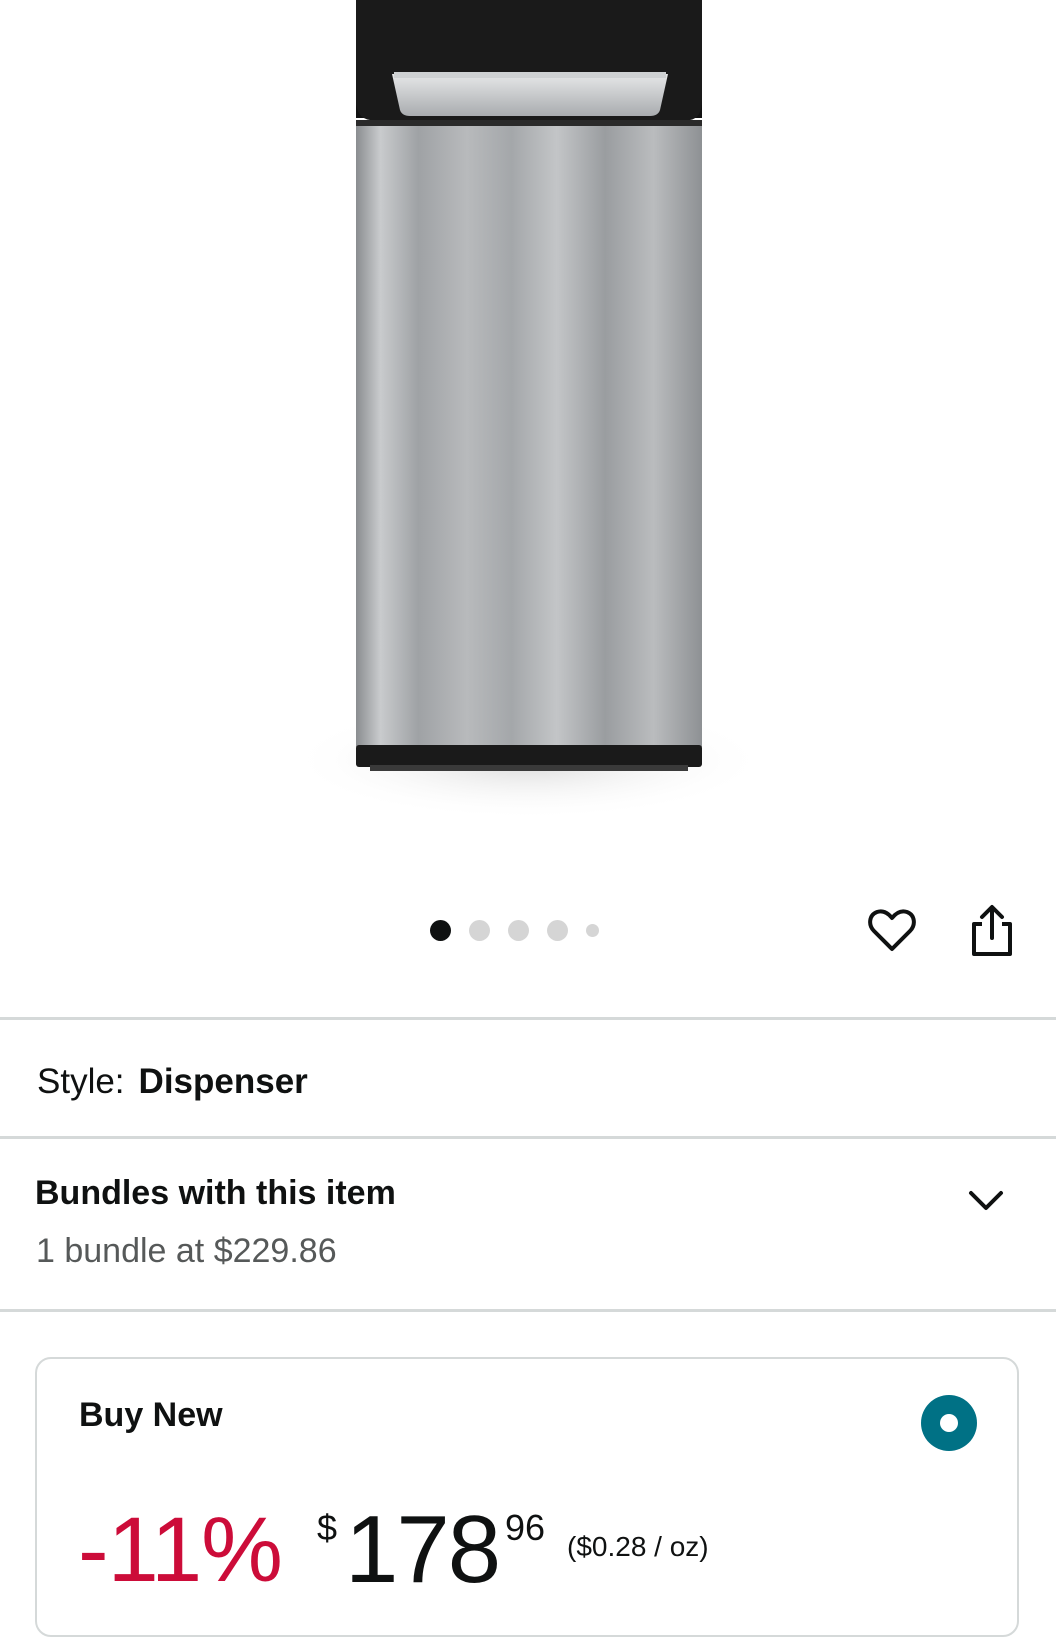  What do you see at coordinates (327, 1527) in the screenshot?
I see `price-currency-symbol: $` at bounding box center [327, 1527].